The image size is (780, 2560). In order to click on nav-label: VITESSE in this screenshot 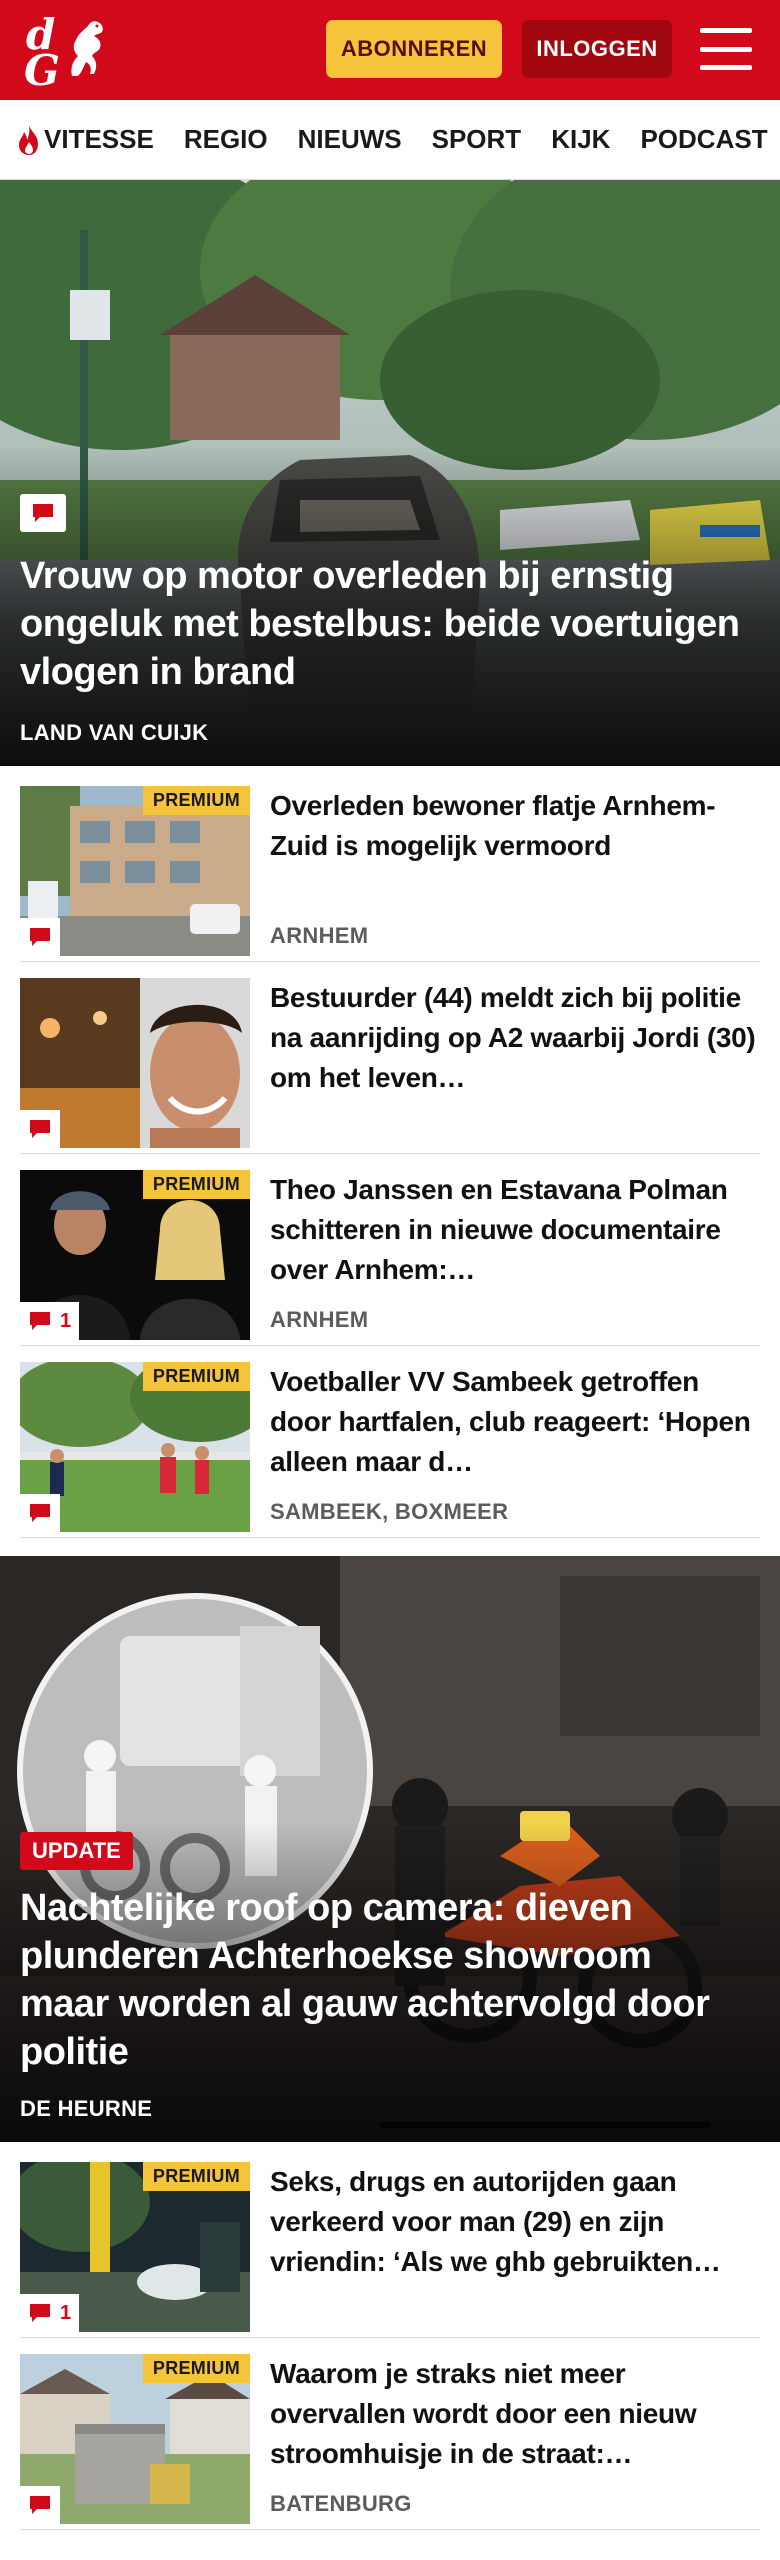, I will do `click(99, 139)`.